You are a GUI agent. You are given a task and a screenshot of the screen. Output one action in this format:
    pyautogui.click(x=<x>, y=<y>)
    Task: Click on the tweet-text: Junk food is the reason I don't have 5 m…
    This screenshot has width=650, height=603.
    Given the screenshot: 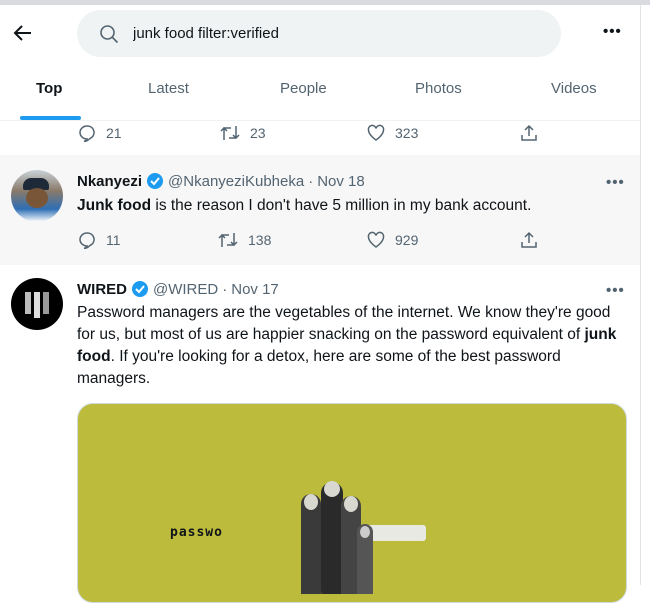 What is the action you would take?
    pyautogui.click(x=352, y=206)
    